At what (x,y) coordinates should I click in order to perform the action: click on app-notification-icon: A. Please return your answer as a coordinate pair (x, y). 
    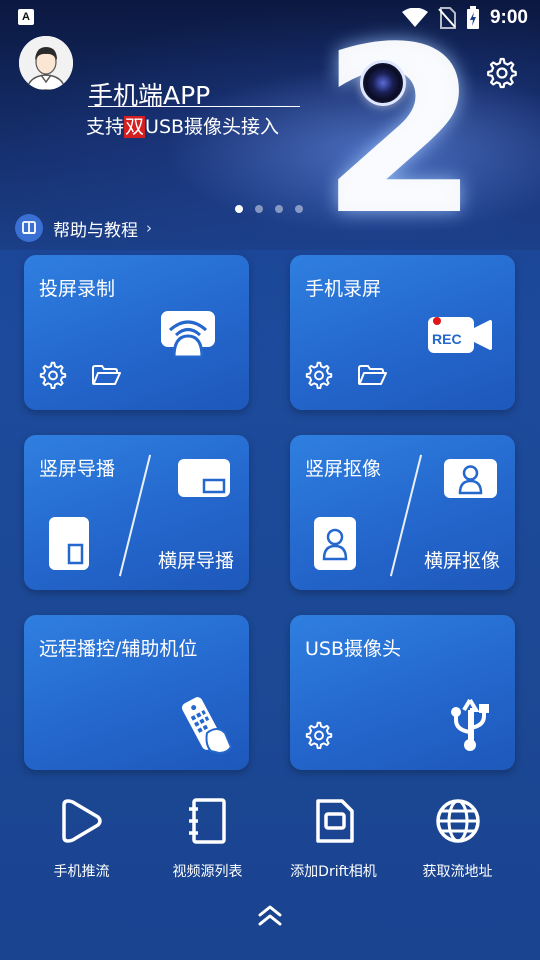
    Looking at the image, I should click on (26, 17).